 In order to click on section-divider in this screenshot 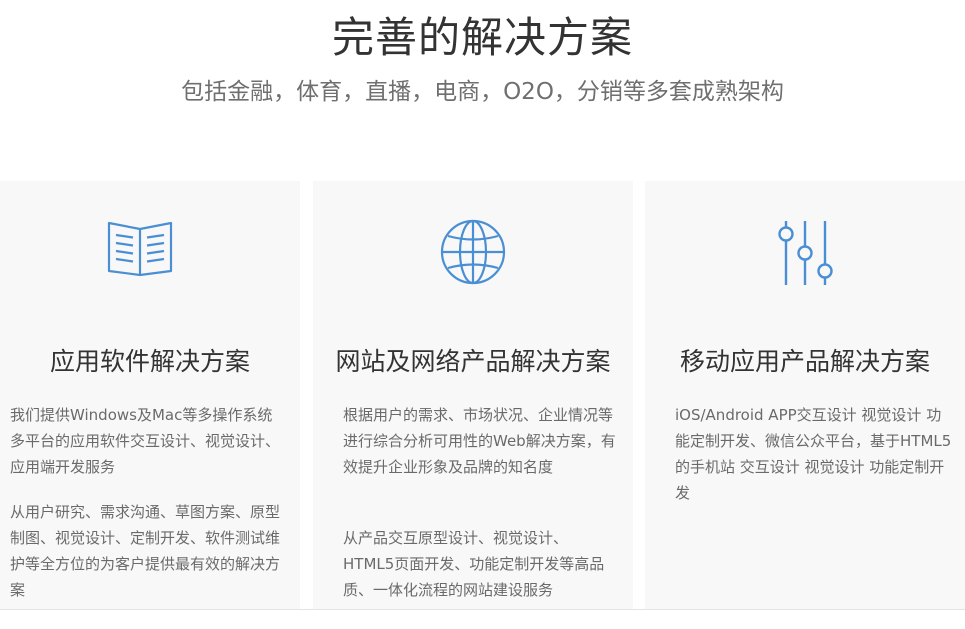, I will do `click(482, 609)`.